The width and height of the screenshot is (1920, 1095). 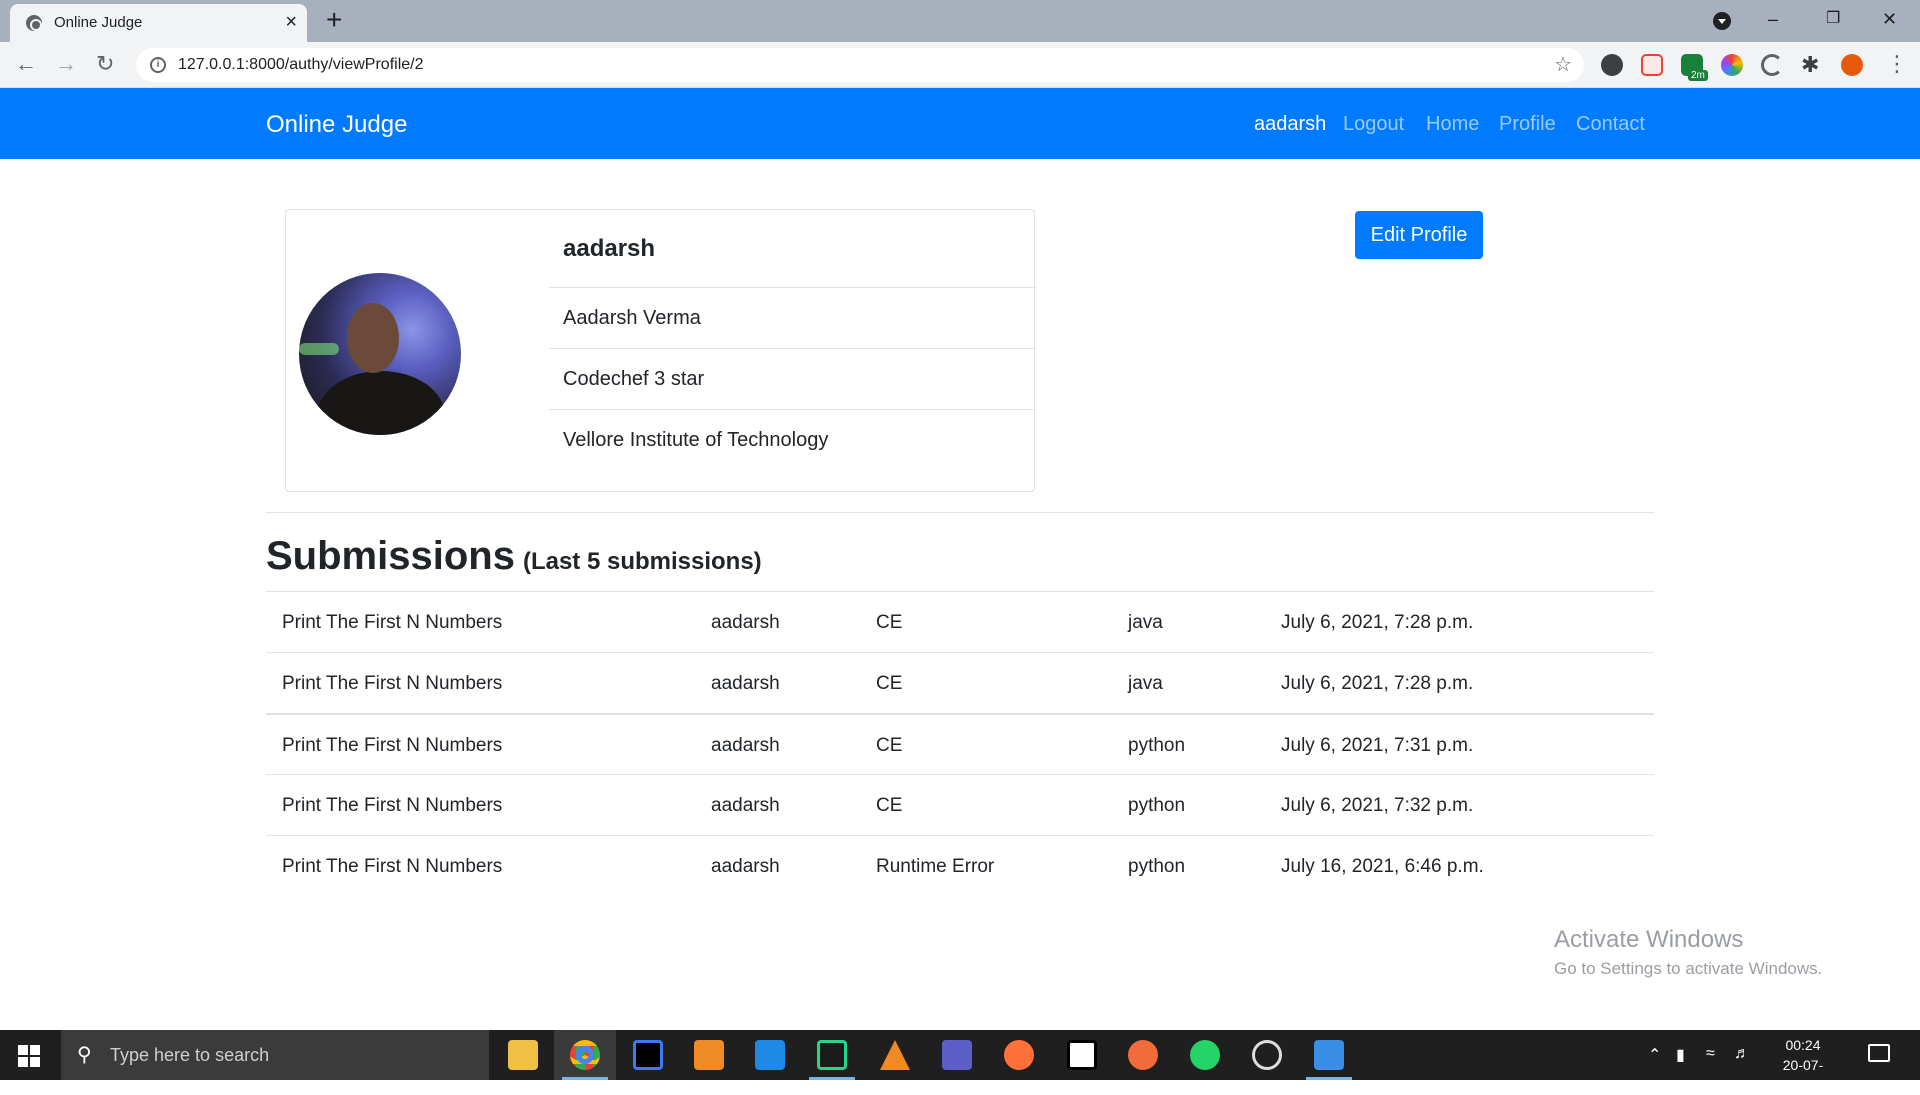 I want to click on color-picker-extension-icon, so click(x=1732, y=65).